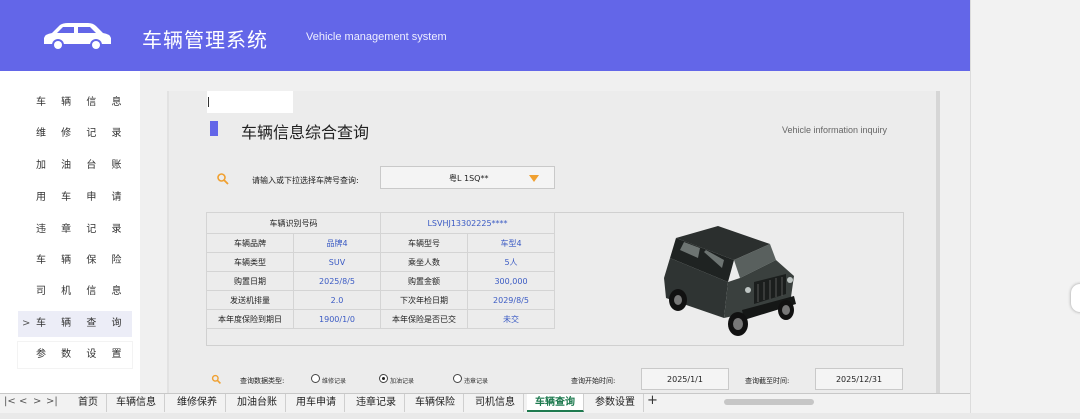 The height and width of the screenshot is (419, 1080). I want to click on sidebar-item-settings: 参 数 设 置, so click(75, 355).